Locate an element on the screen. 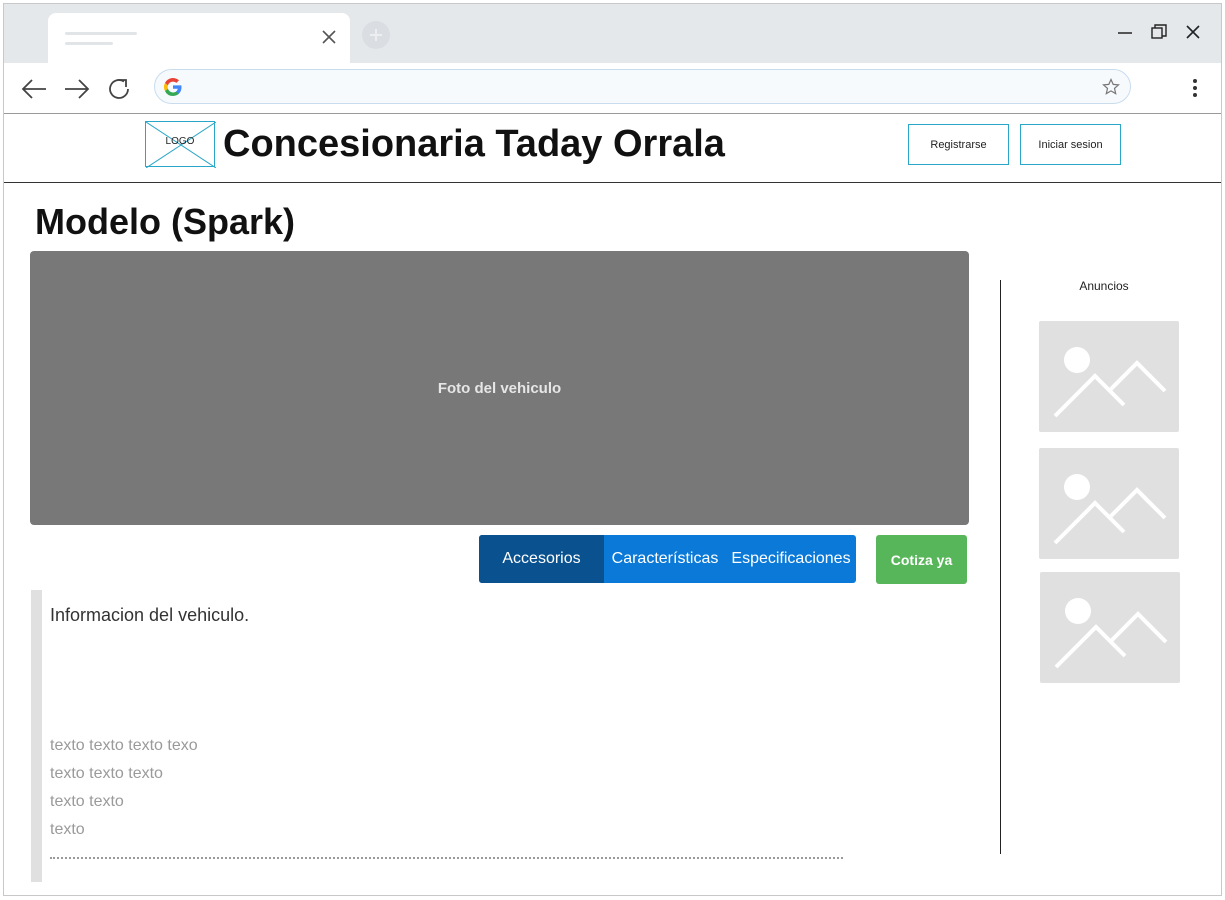 This screenshot has width=1225, height=900. address-bar is located at coordinates (642, 86).